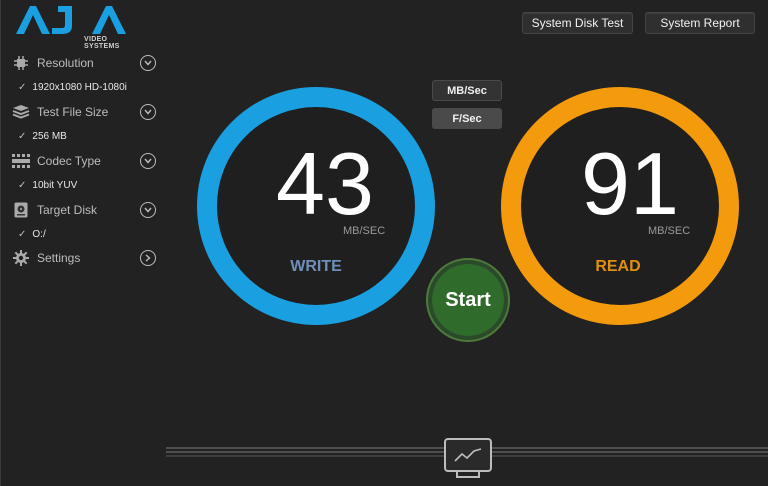 The height and width of the screenshot is (486, 768). I want to click on start-button-label: Start, so click(468, 300).